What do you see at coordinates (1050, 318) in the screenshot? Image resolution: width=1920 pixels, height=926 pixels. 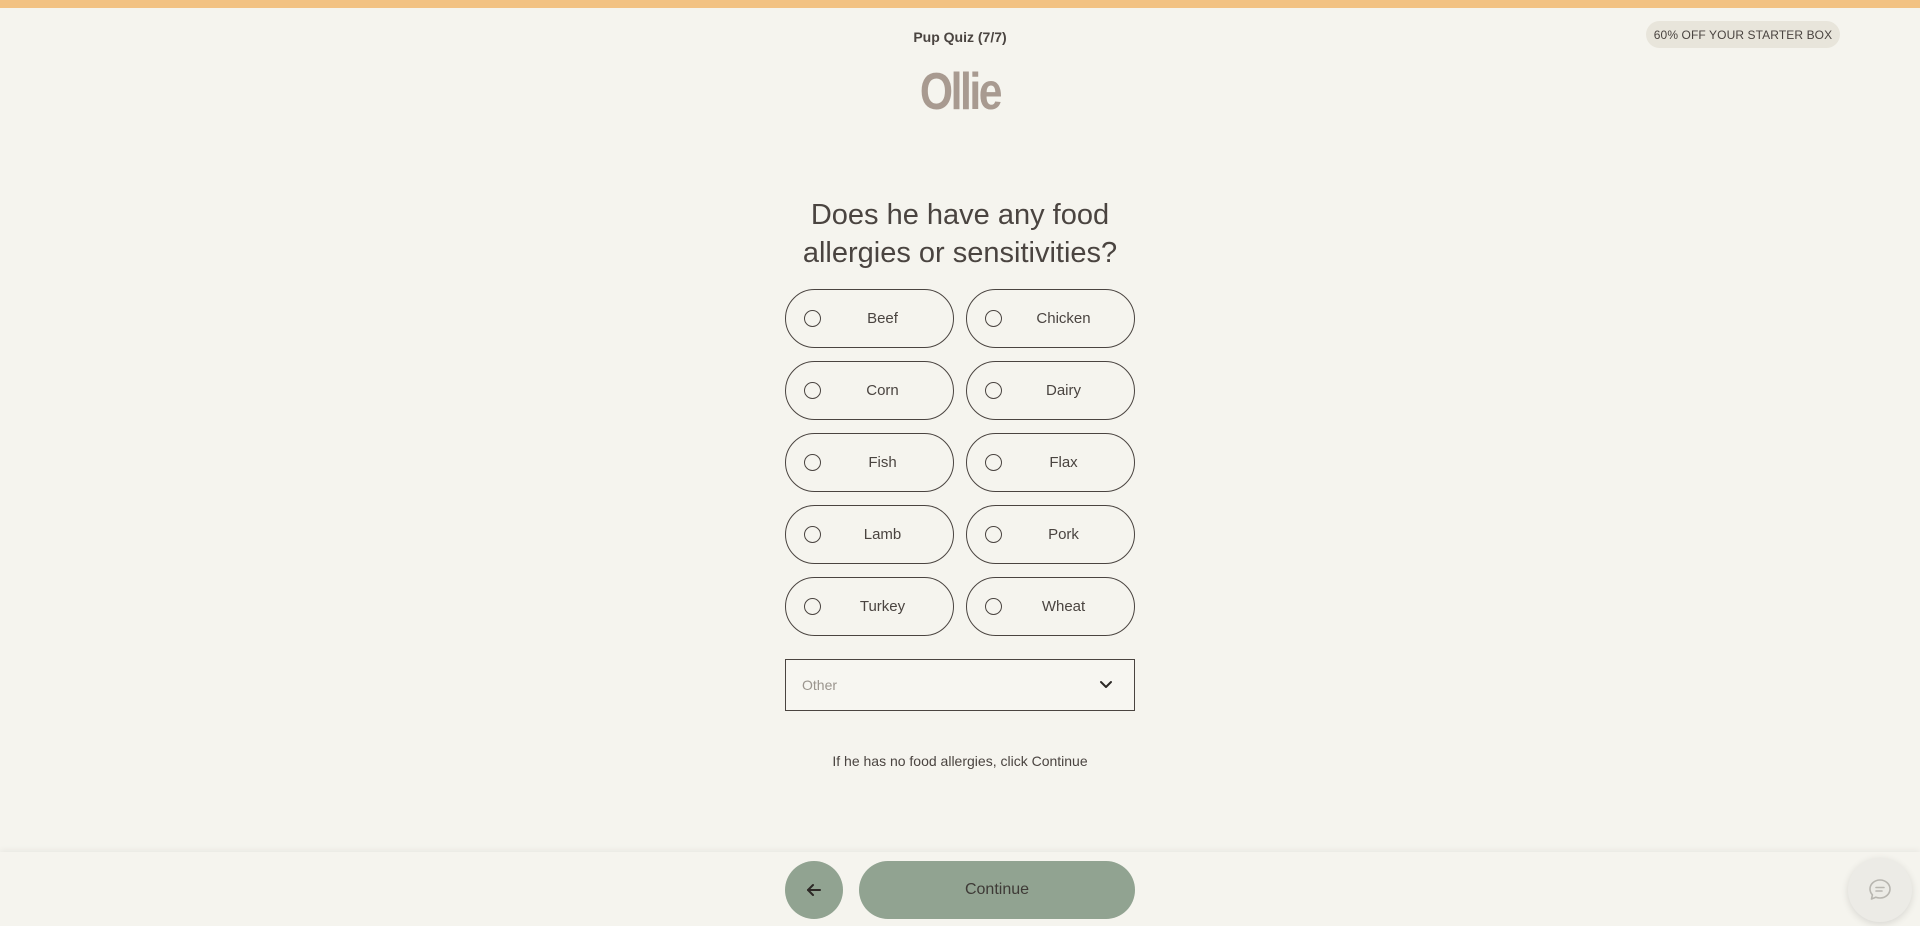 I see `option-chicken: Chicken` at bounding box center [1050, 318].